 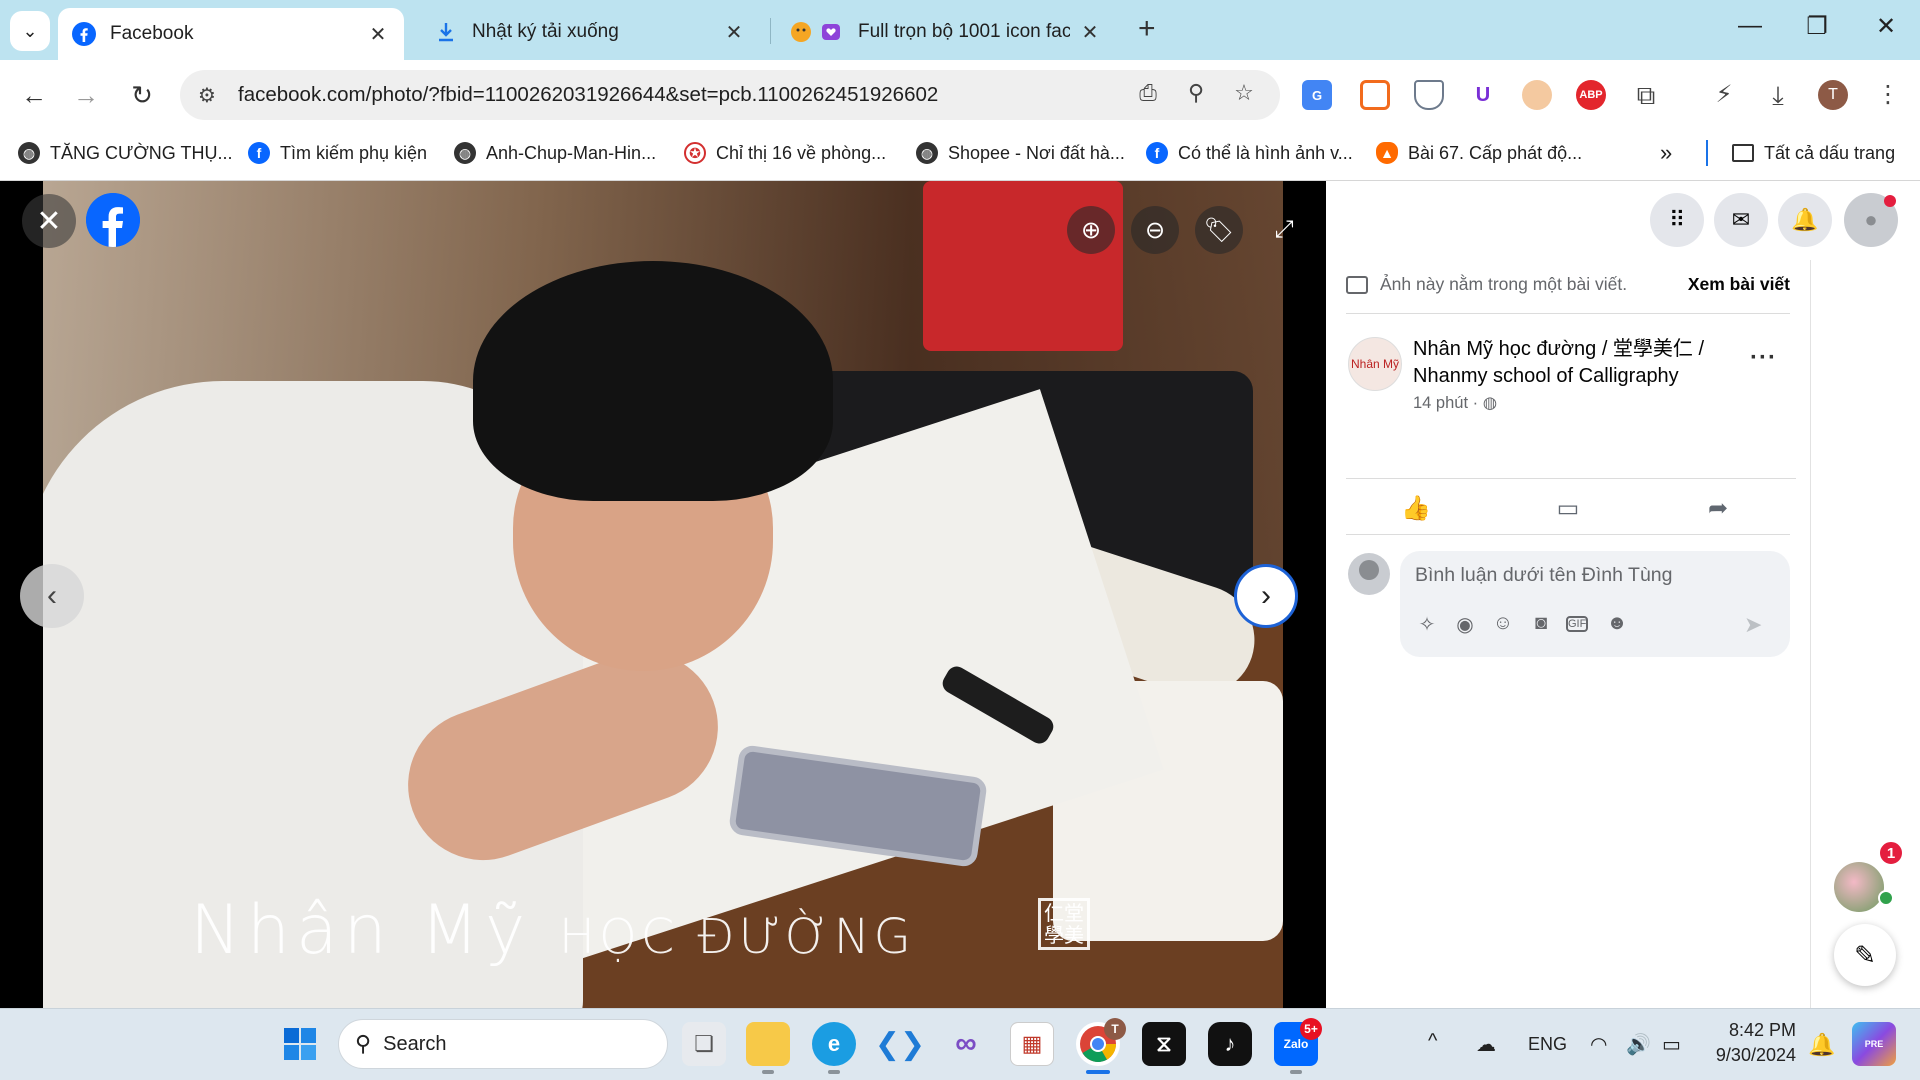 I want to click on zoom-out-button: ⊖, so click(x=1155, y=230).